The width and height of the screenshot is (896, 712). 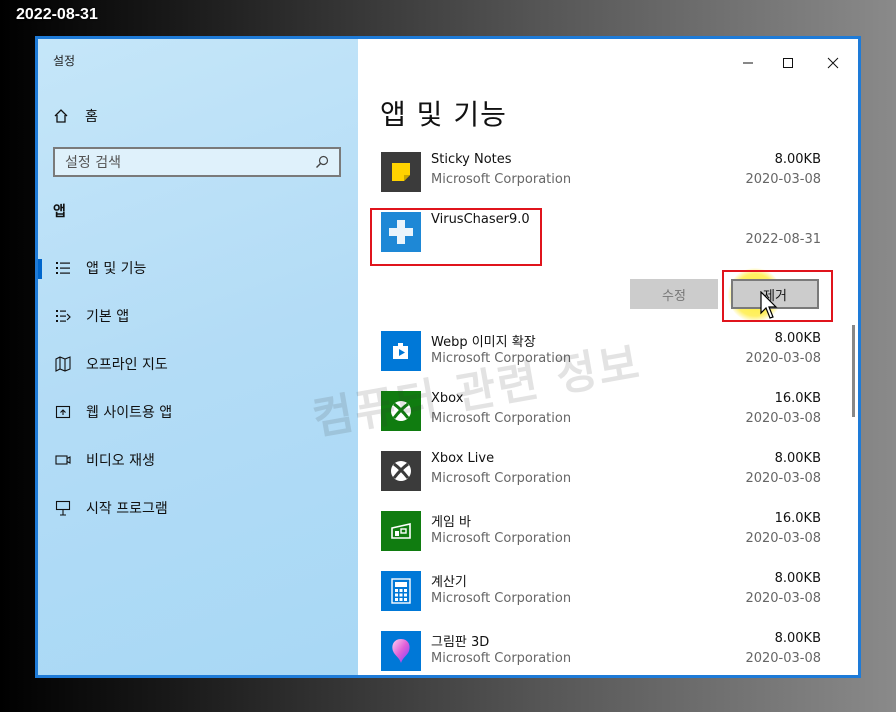 I want to click on game-bar-icon, so click(x=401, y=531).